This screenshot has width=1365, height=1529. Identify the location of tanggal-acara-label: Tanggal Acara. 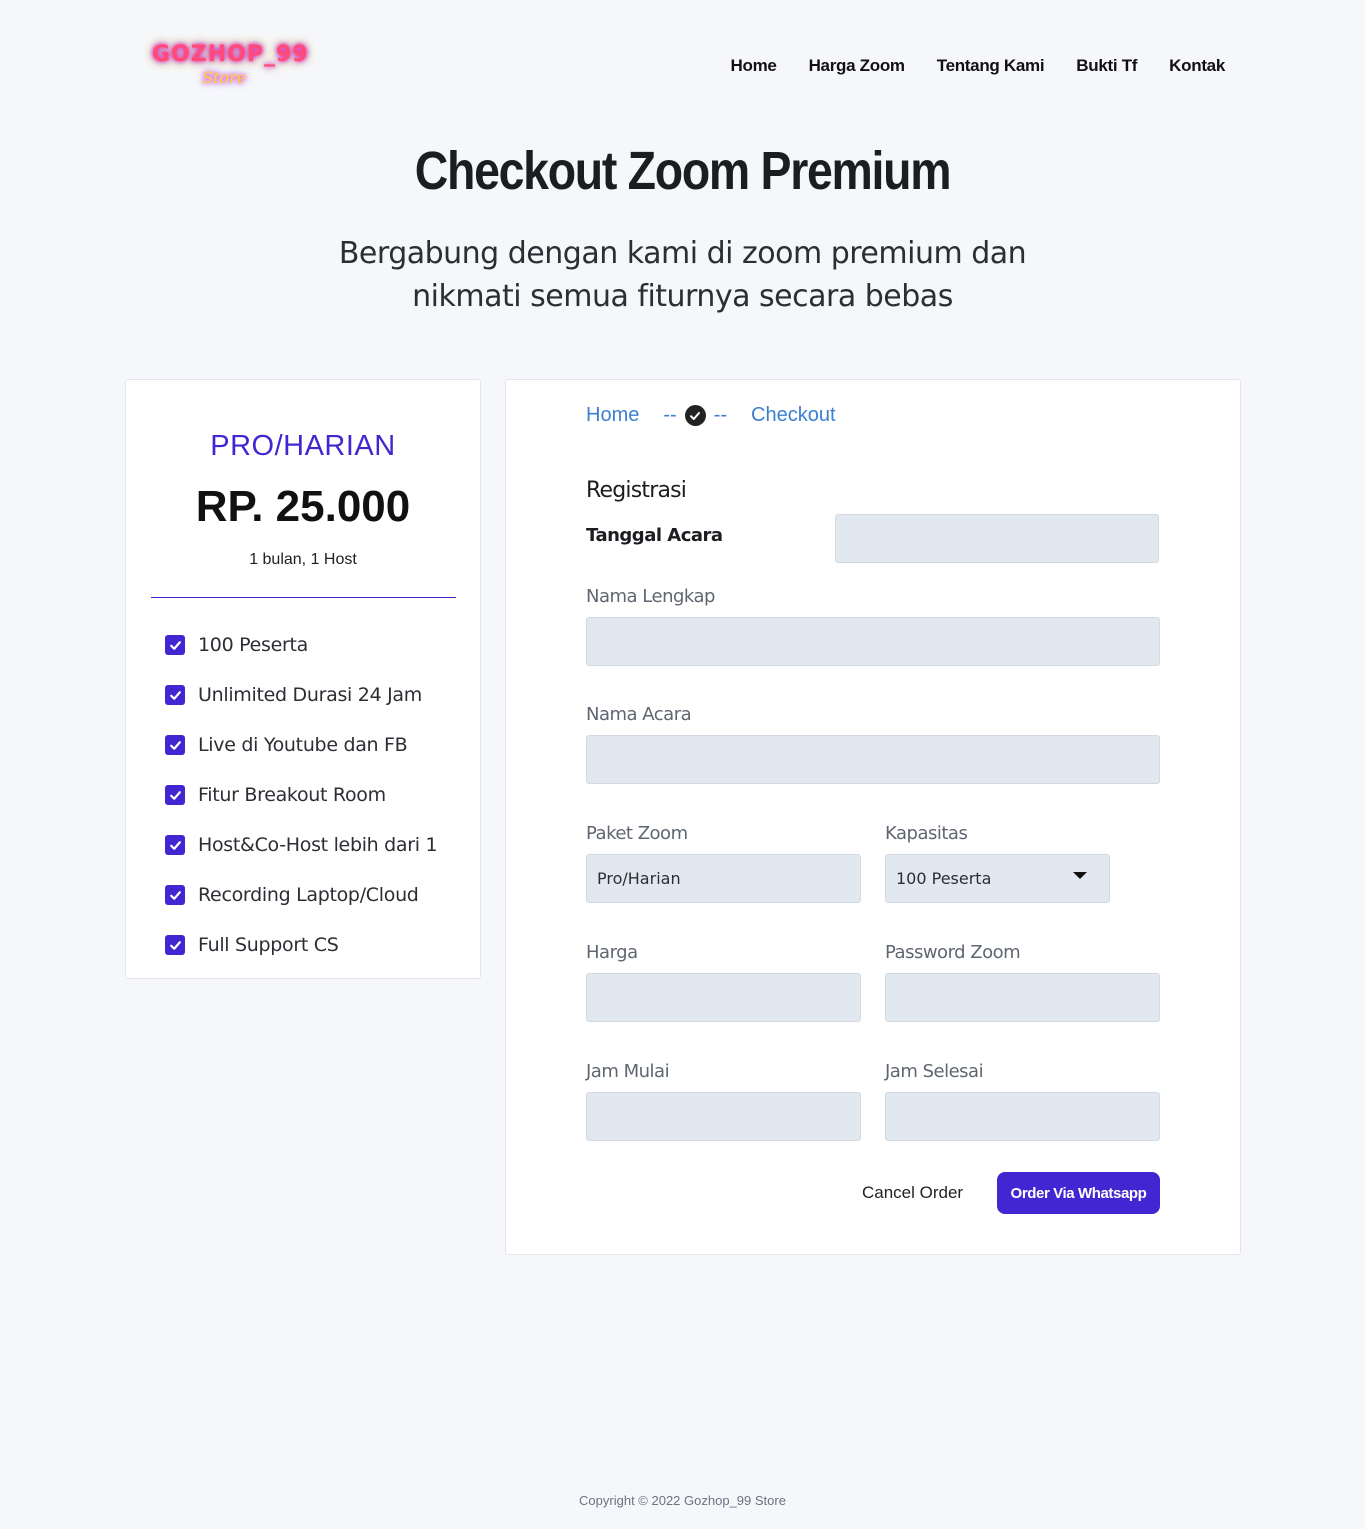
(654, 535).